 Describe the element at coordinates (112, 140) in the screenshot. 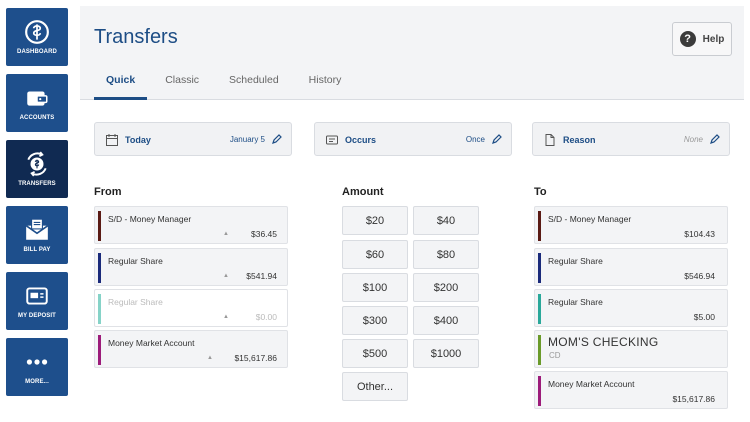

I see `calendar-icon` at that location.